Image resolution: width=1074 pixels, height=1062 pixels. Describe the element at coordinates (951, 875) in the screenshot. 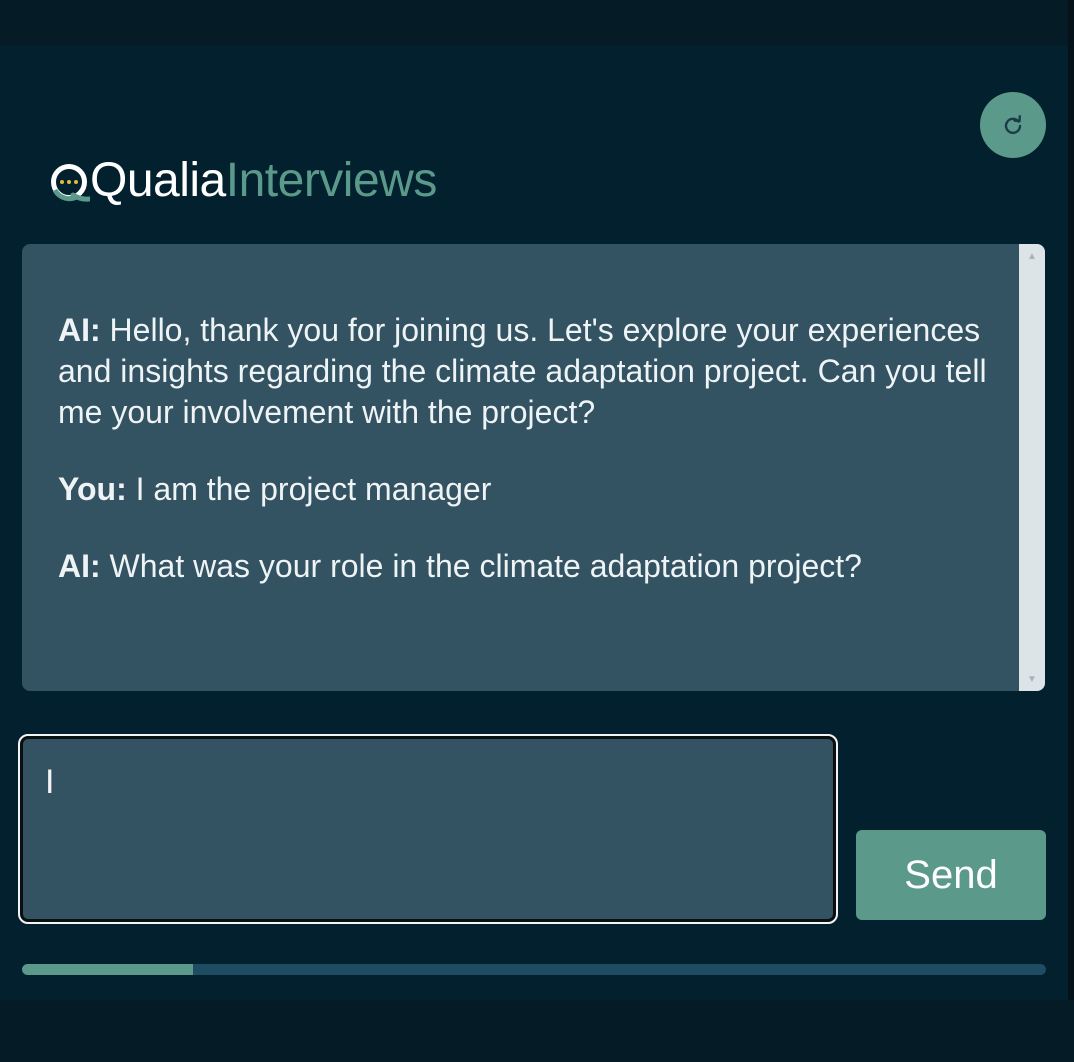

I see `send-button: Send` at that location.